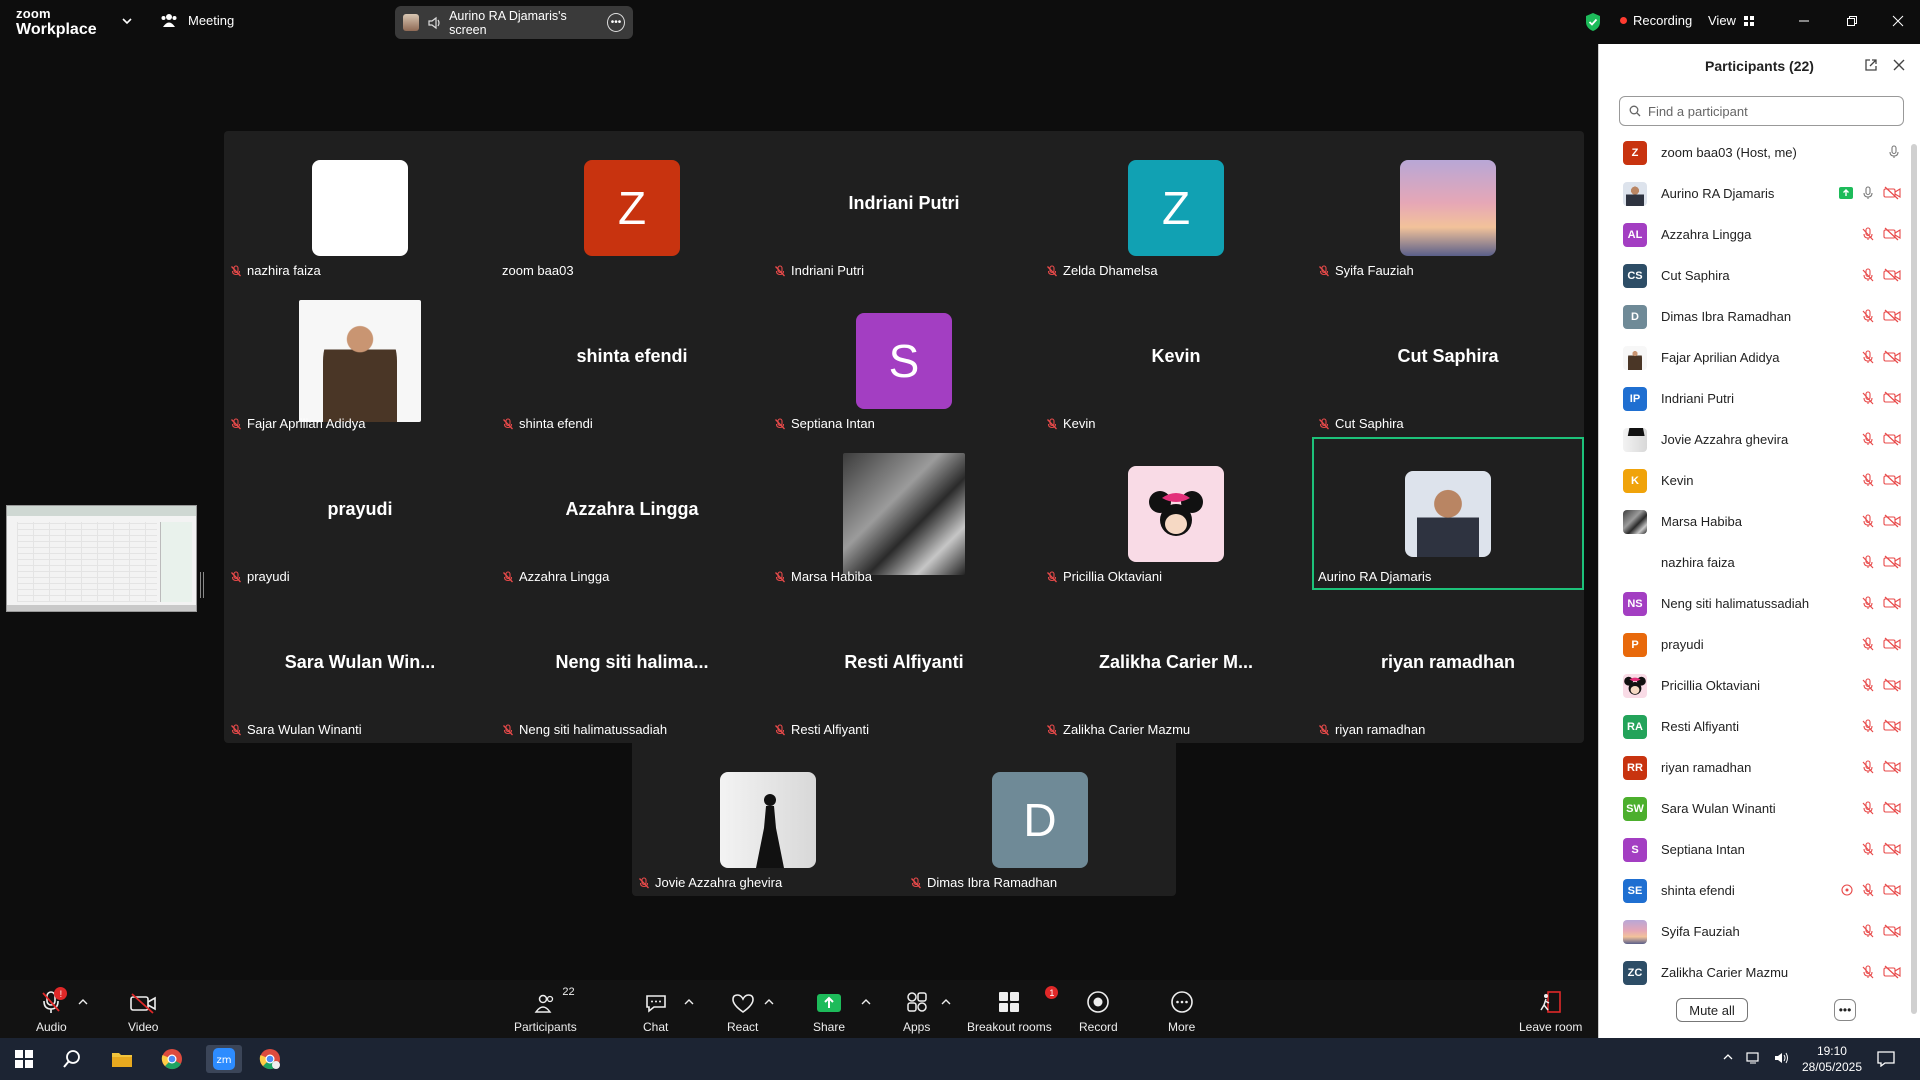 This screenshot has height=1080, width=1920. What do you see at coordinates (829, 1011) in the screenshot?
I see `share-button: Share` at bounding box center [829, 1011].